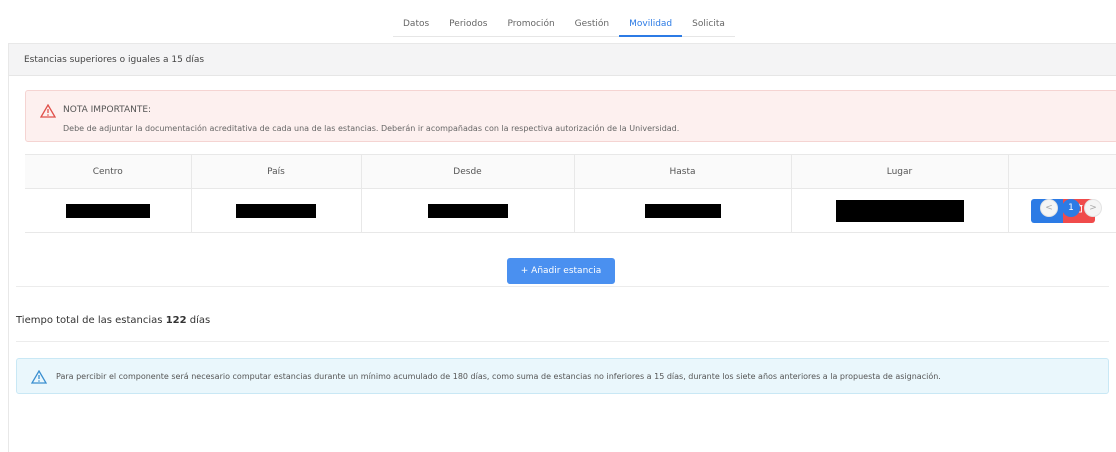 The height and width of the screenshot is (452, 1116). I want to click on cell-hasta, so click(683, 210).